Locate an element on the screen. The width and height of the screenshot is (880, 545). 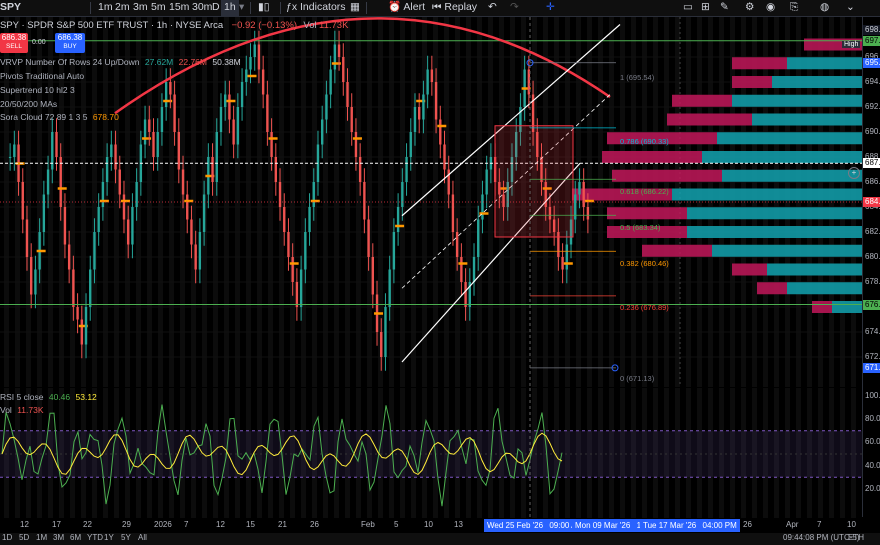
range-button-ytd: YTD is located at coordinates (95, 537).